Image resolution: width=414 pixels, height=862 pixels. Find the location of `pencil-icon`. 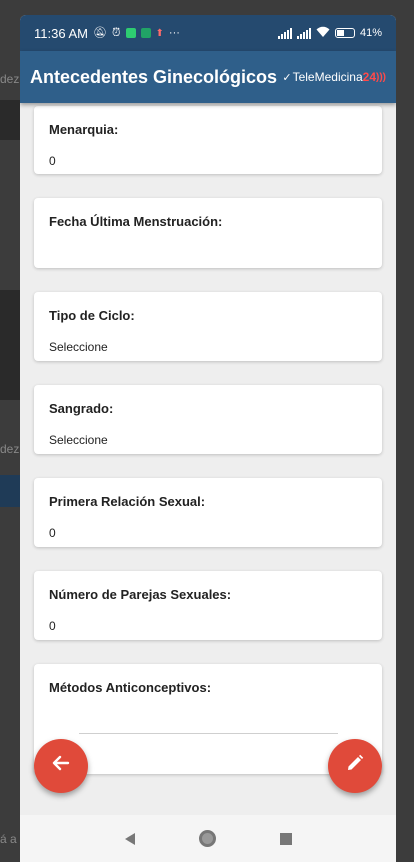

pencil-icon is located at coordinates (355, 766).